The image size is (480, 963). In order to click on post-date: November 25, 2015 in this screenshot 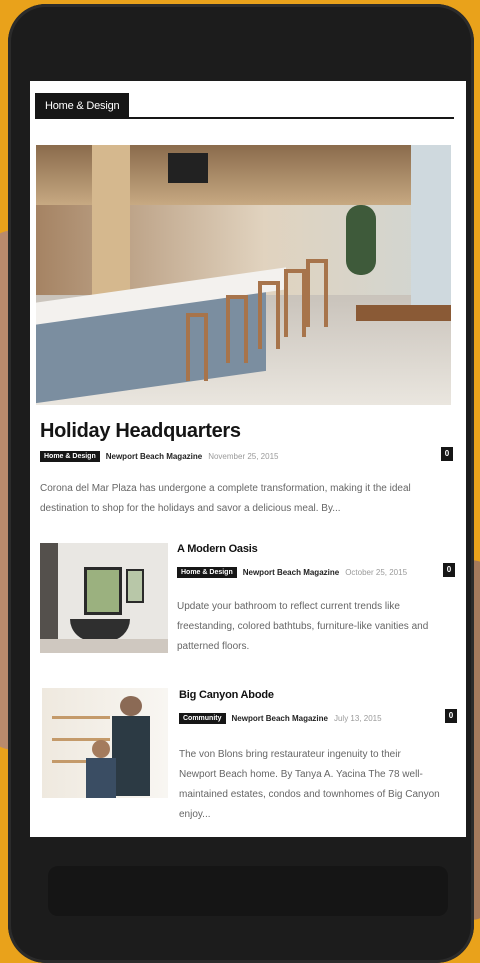, I will do `click(243, 456)`.